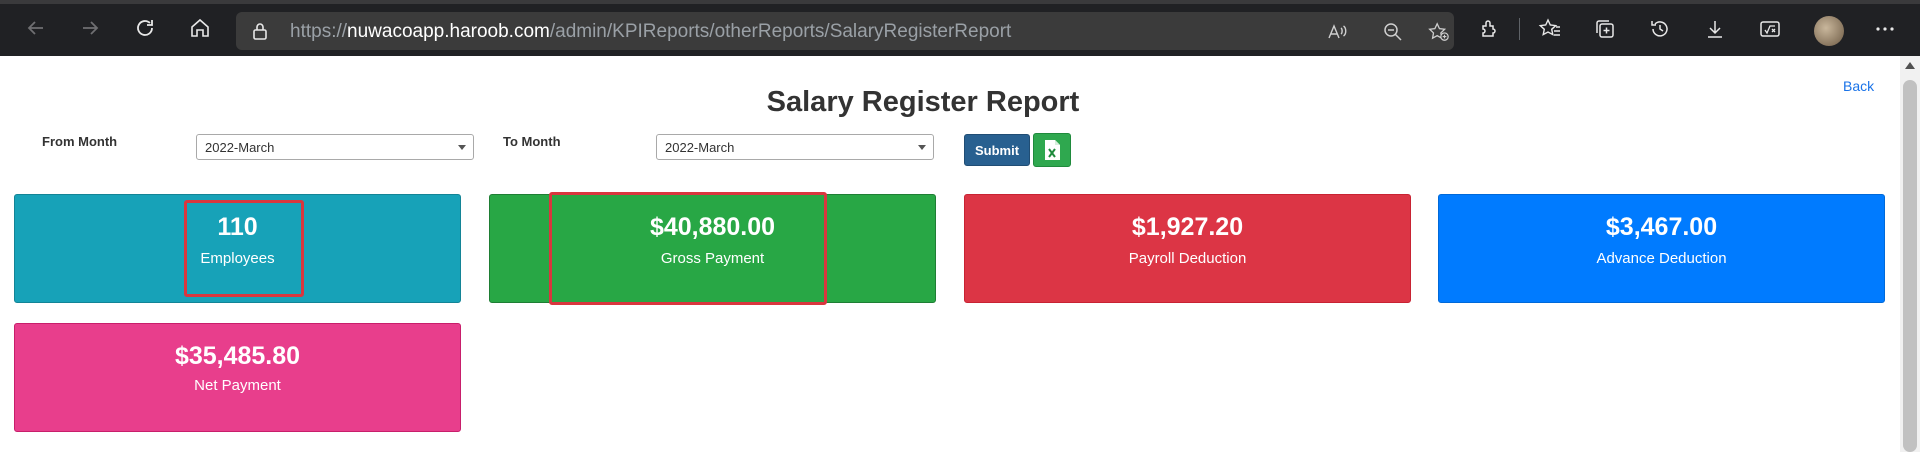 This screenshot has width=1920, height=452. Describe the element at coordinates (80, 141) in the screenshot. I see `from-month-label: From Month` at that location.